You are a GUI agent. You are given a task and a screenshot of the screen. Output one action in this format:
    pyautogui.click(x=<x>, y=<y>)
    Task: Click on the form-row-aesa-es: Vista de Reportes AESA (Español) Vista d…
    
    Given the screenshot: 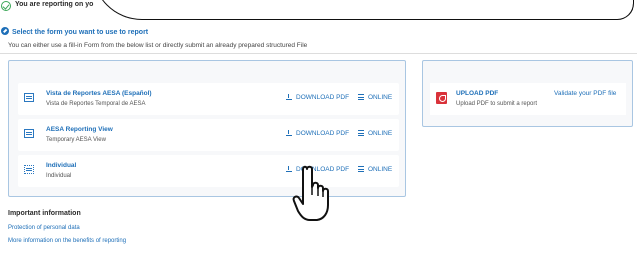 What is the action you would take?
    pyautogui.click(x=208, y=99)
    